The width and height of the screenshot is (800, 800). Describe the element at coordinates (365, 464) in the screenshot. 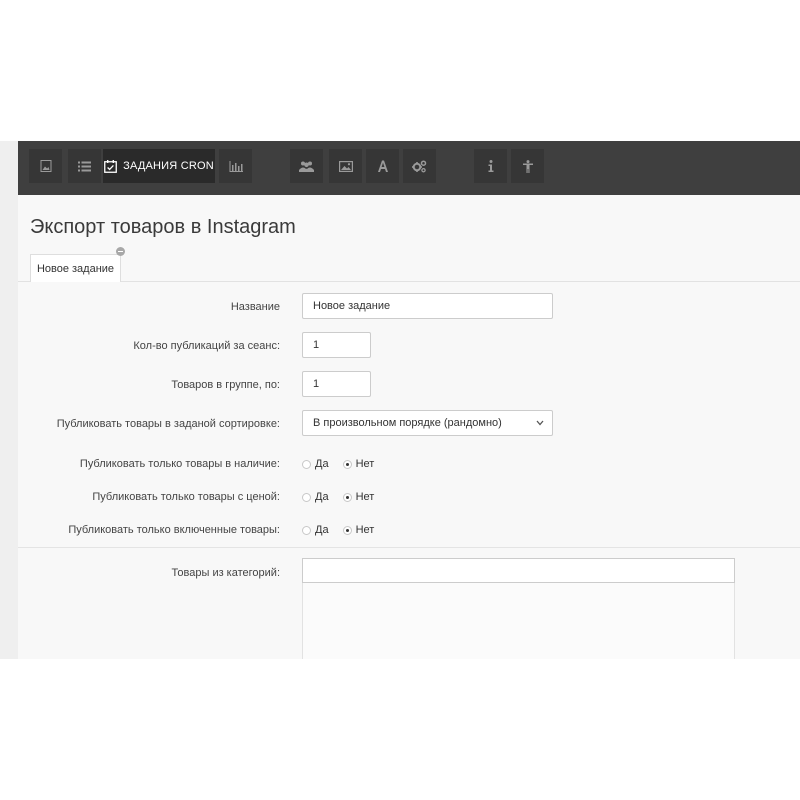

I see `in-stock-no-label: Нет` at that location.